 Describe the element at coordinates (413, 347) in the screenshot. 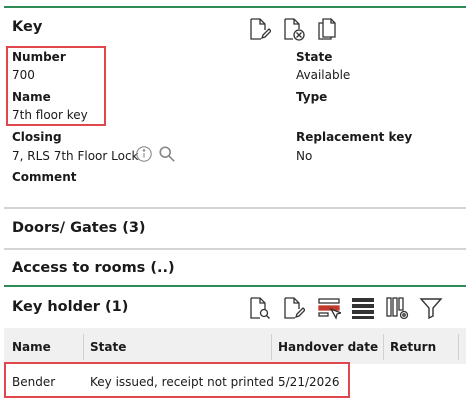

I see `column-header-return: Return` at that location.